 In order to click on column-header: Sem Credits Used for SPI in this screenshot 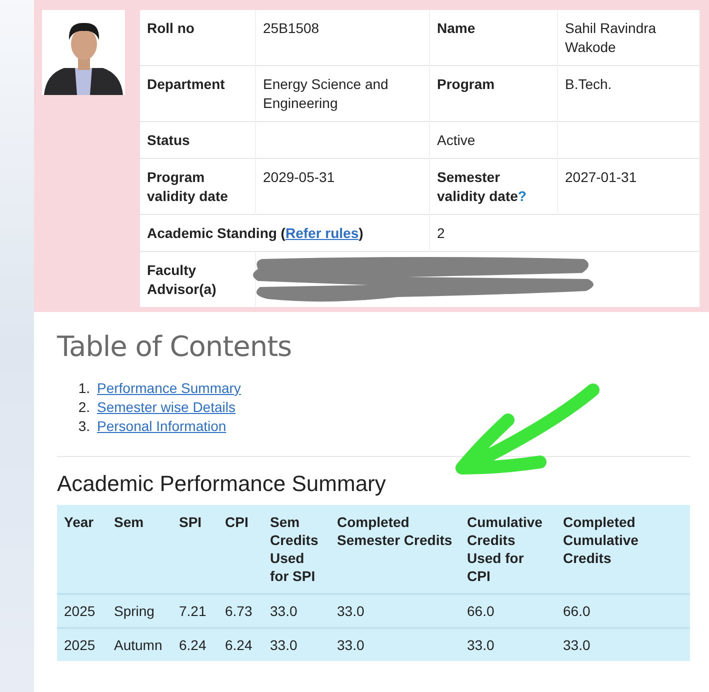, I will do `click(296, 549)`.